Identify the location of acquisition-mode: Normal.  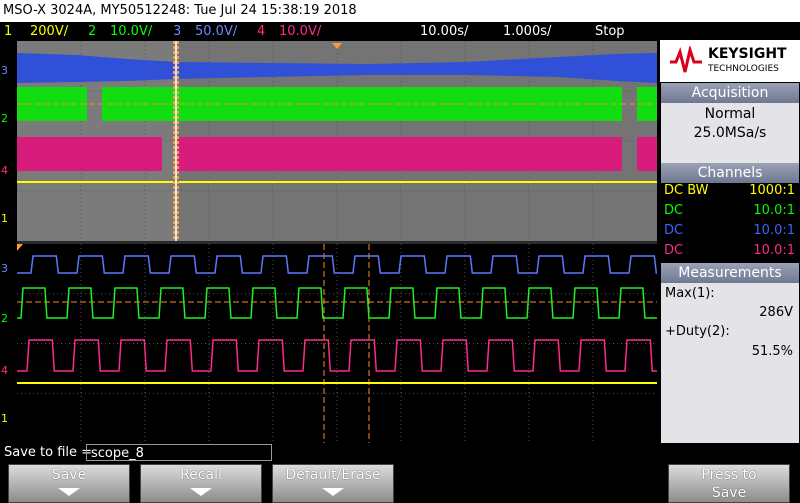
(730, 114).